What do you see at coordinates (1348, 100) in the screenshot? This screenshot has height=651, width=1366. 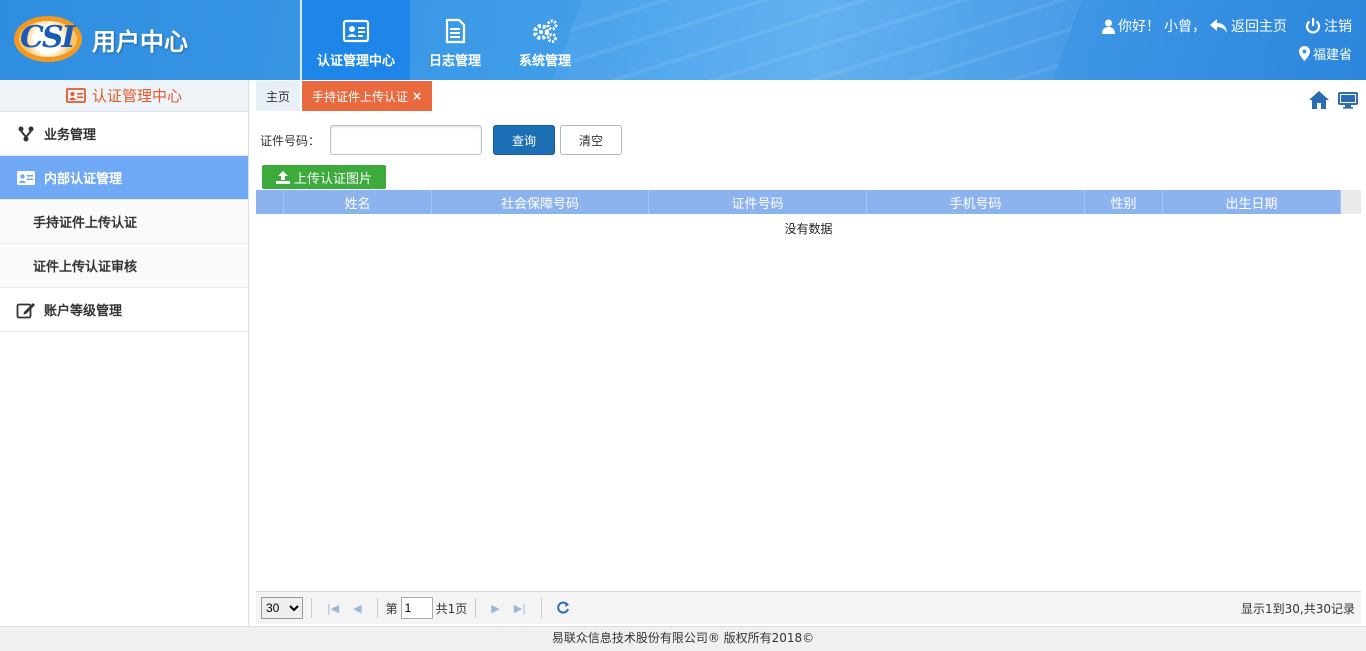 I see `monitor-icon` at bounding box center [1348, 100].